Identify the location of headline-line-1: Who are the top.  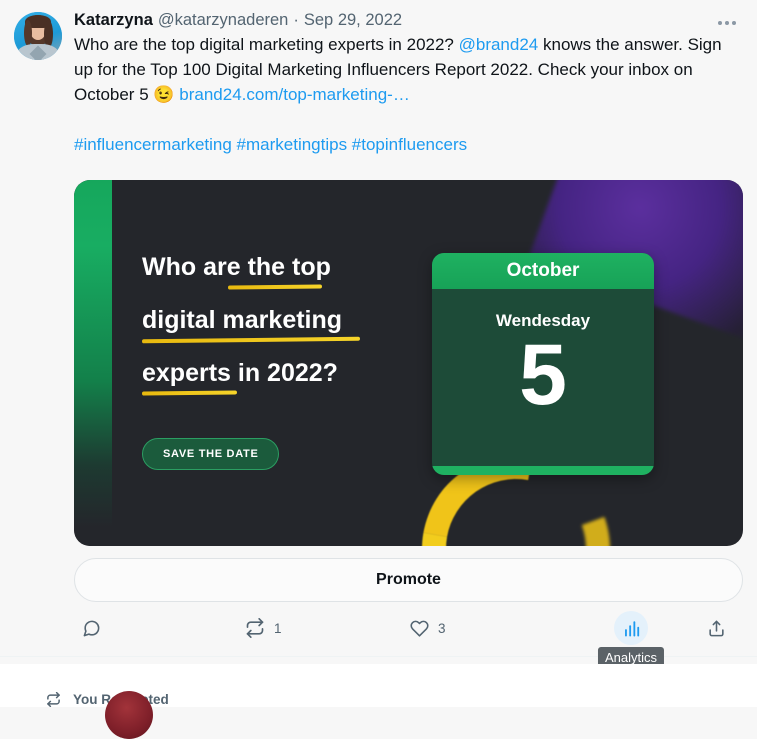
(236, 271).